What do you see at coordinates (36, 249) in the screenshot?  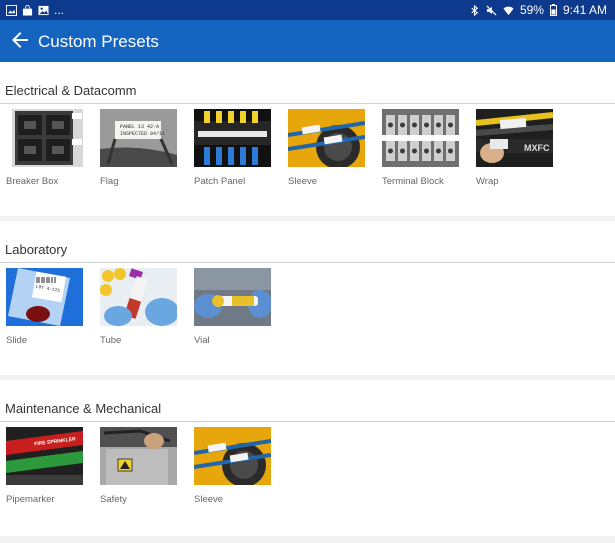 I see `section-title: Laboratory` at bounding box center [36, 249].